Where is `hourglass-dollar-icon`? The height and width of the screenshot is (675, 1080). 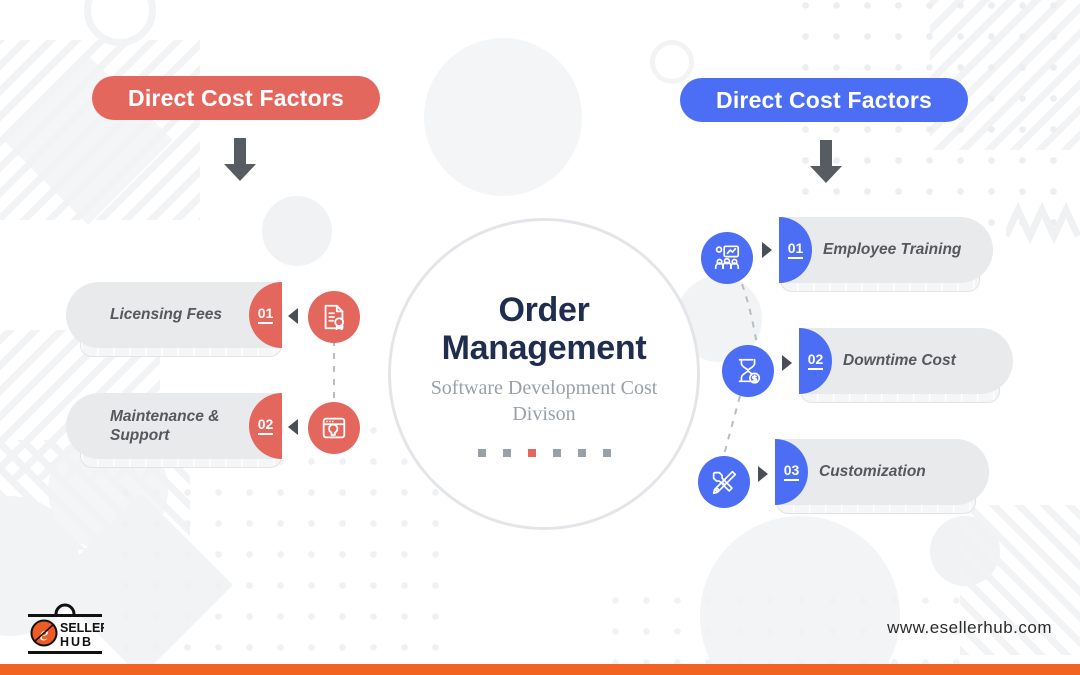
hourglass-dollar-icon is located at coordinates (749, 371).